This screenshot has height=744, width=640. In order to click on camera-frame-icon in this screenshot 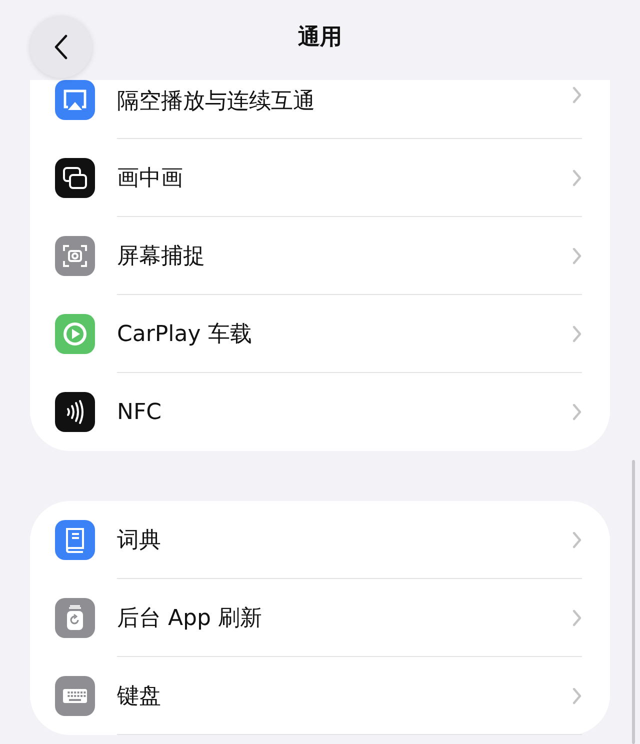, I will do `click(75, 256)`.